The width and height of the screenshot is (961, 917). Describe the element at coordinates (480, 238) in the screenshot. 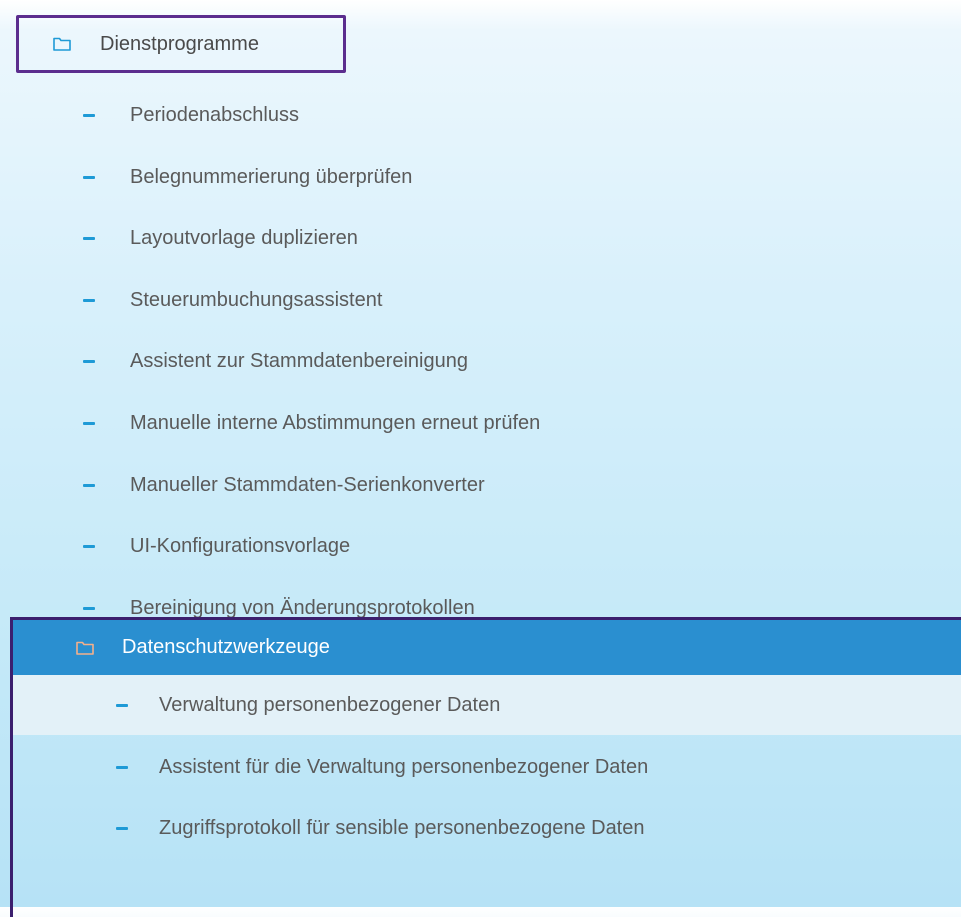

I see `tree-item-layoutvorlage: Layoutvorlage duplizieren` at that location.